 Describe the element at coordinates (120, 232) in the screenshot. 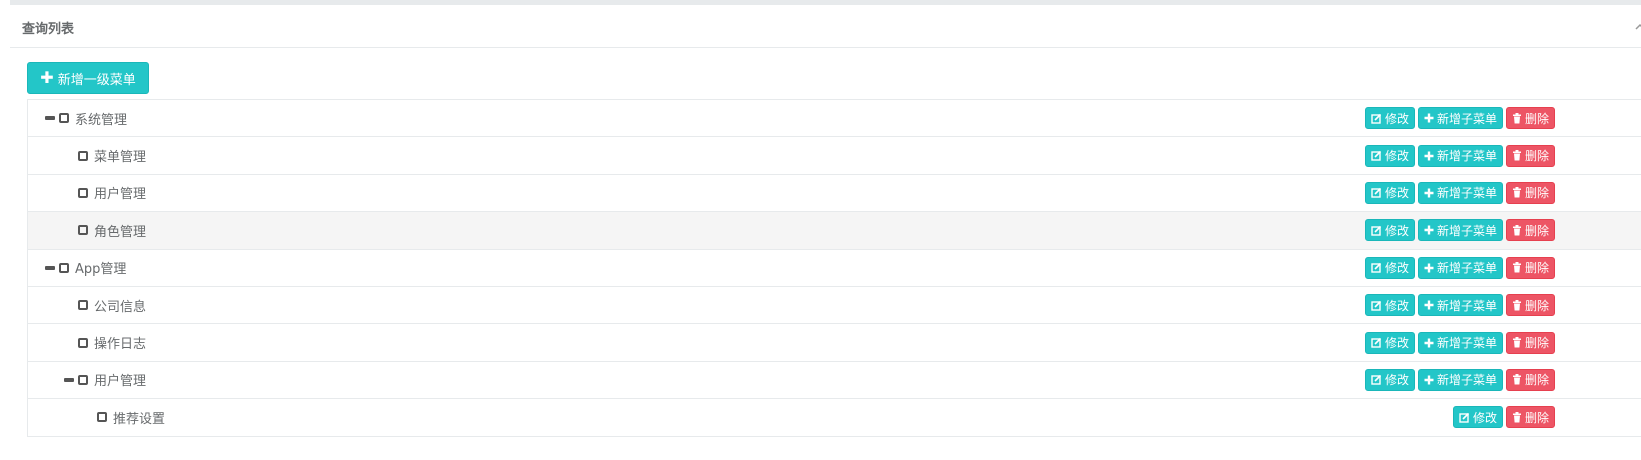

I see `tree-node-label: 角色管理` at that location.